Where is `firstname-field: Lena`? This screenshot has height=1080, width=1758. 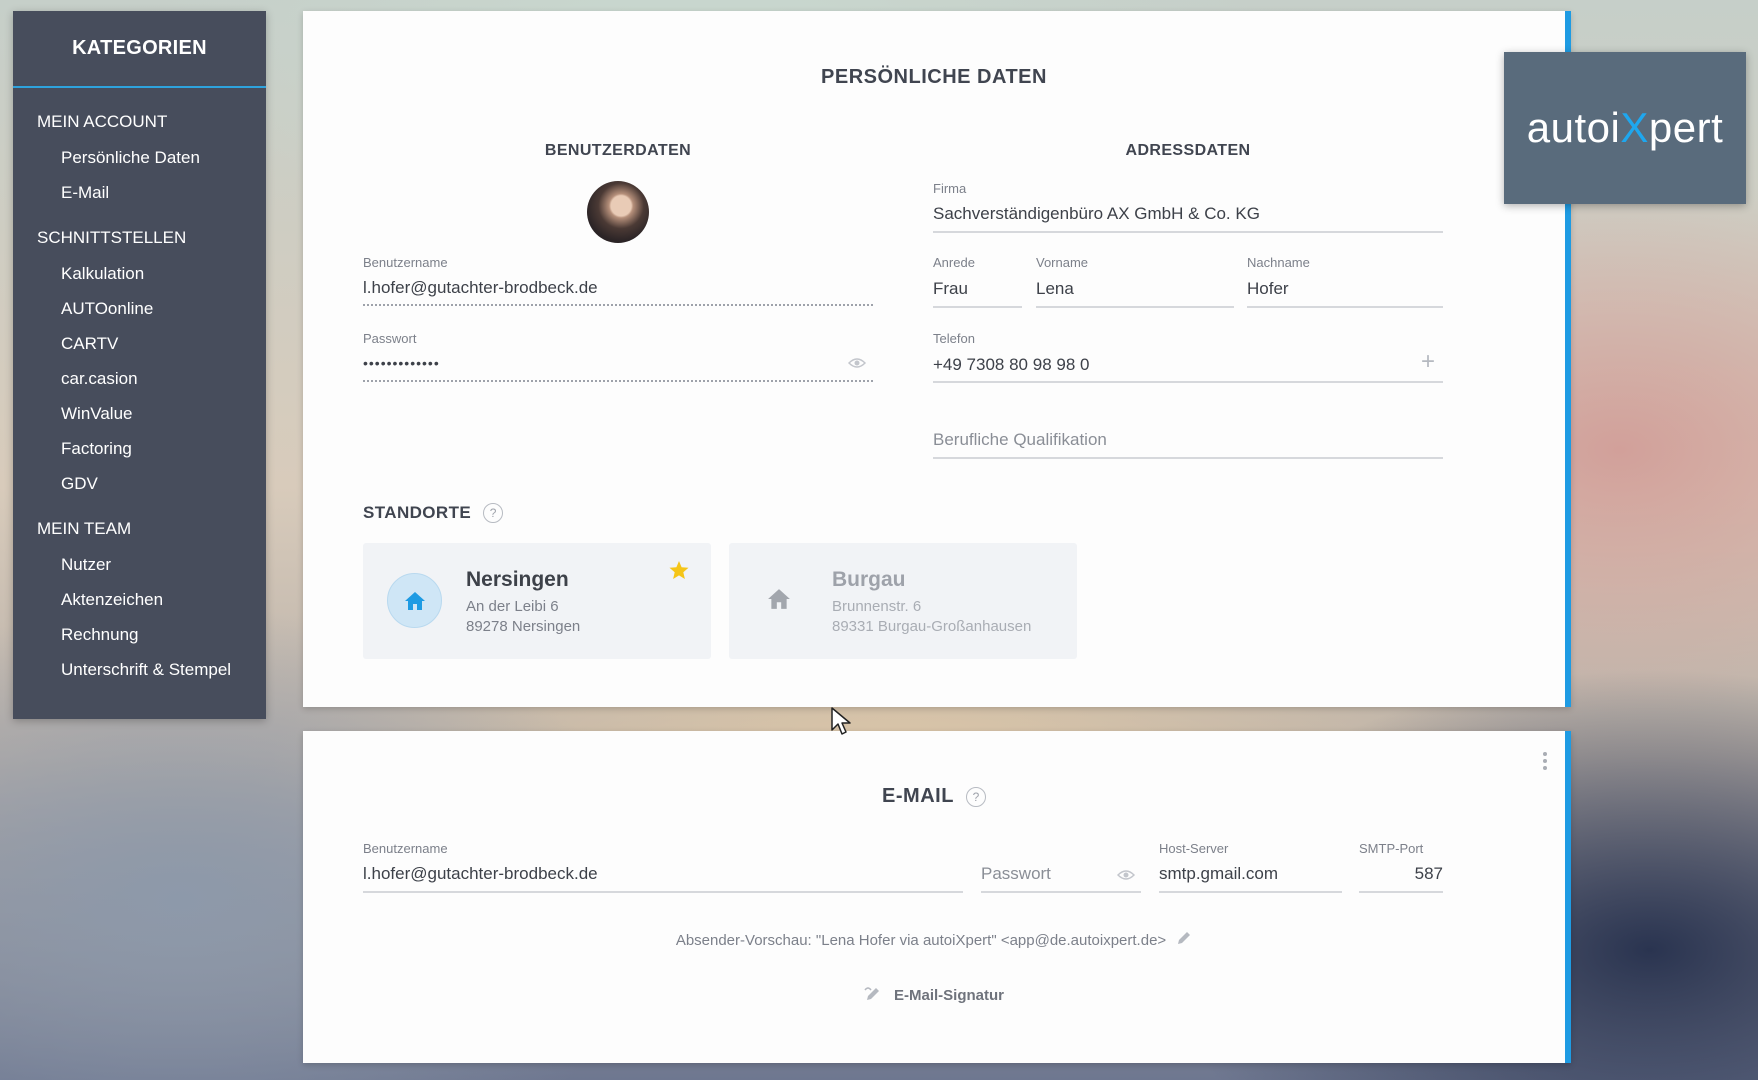 firstname-field: Lena is located at coordinates (1055, 289).